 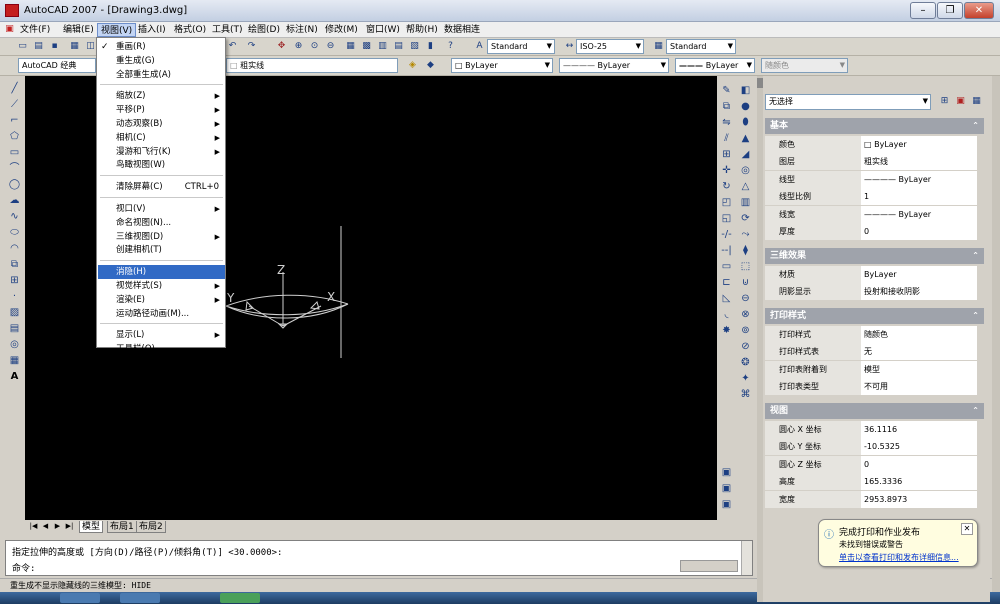 I want to click on sweep-icon: ⤳, so click(x=745, y=234).